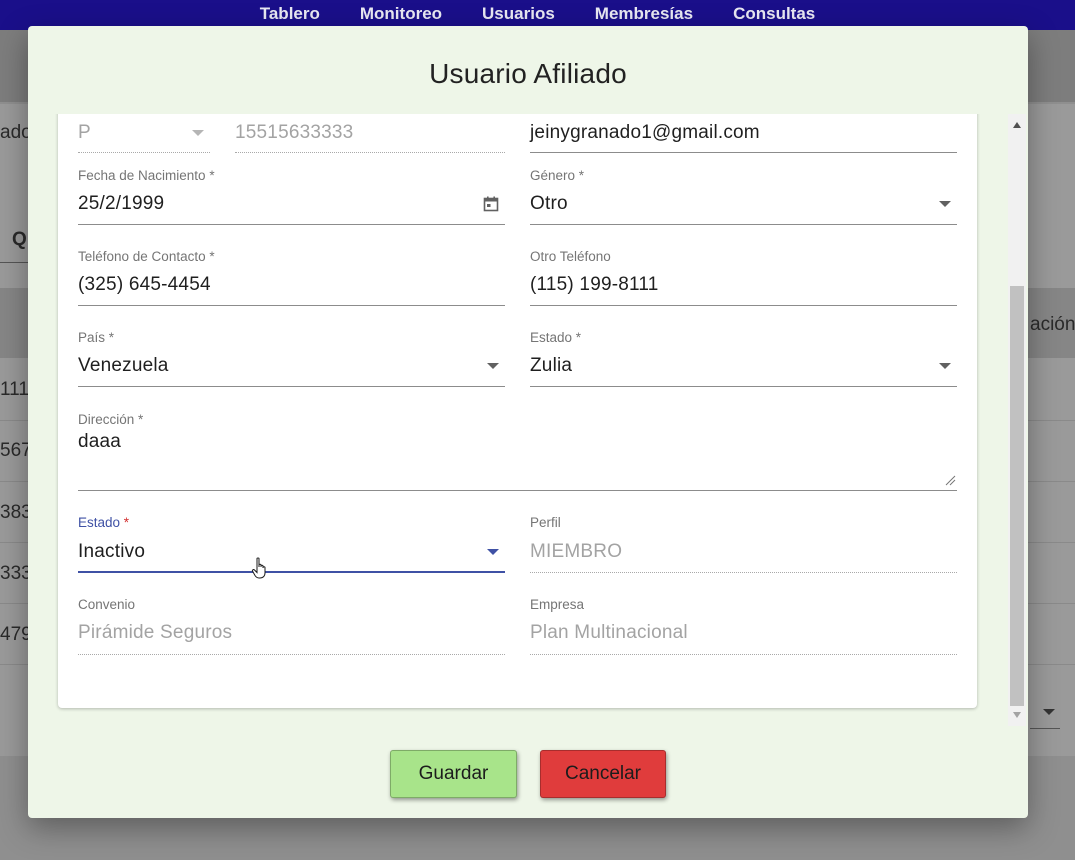  What do you see at coordinates (111, 419) in the screenshot?
I see `address-label: Dirección *` at bounding box center [111, 419].